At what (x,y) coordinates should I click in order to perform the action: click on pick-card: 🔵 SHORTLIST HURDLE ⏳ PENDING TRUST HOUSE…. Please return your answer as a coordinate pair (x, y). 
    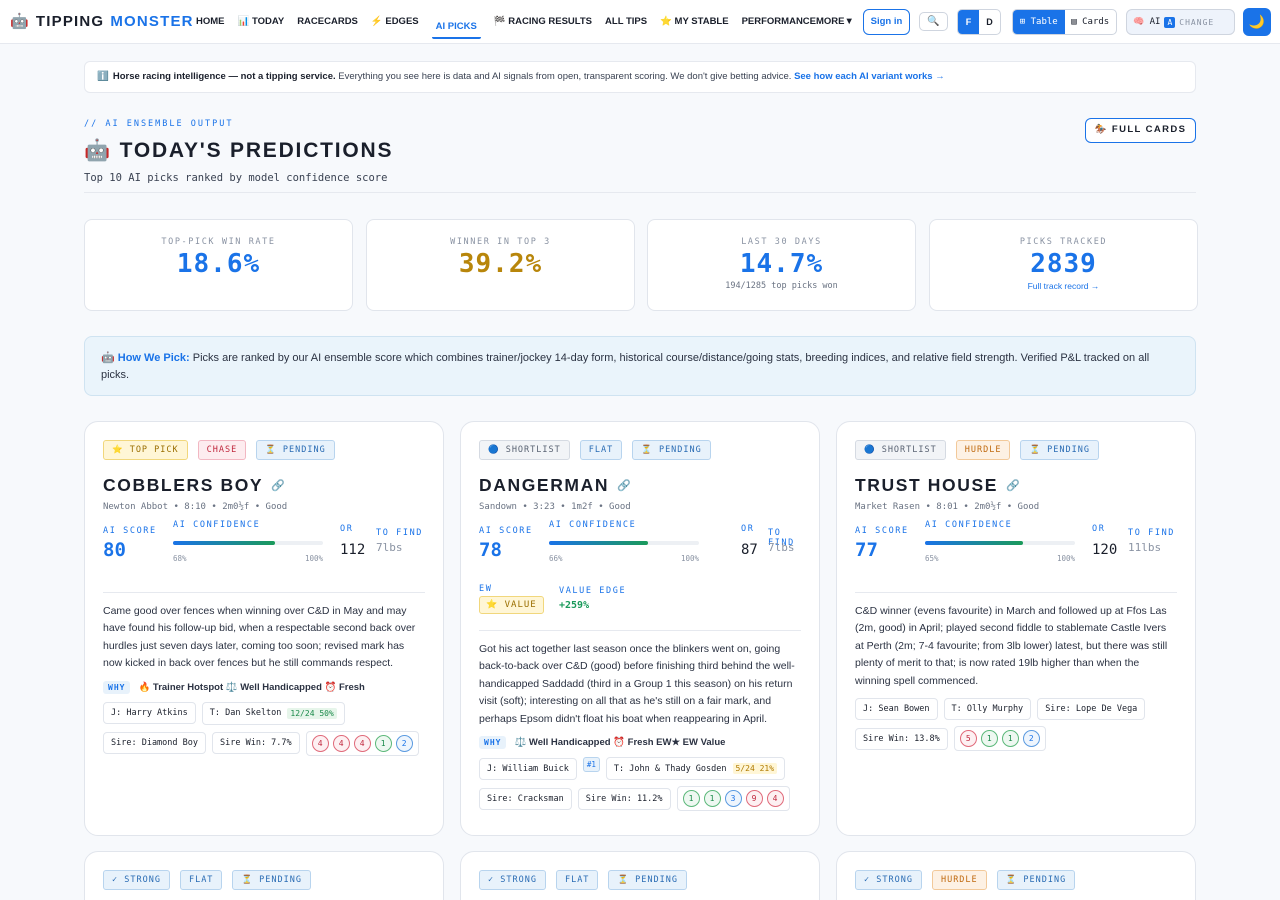
    Looking at the image, I should click on (1016, 628).